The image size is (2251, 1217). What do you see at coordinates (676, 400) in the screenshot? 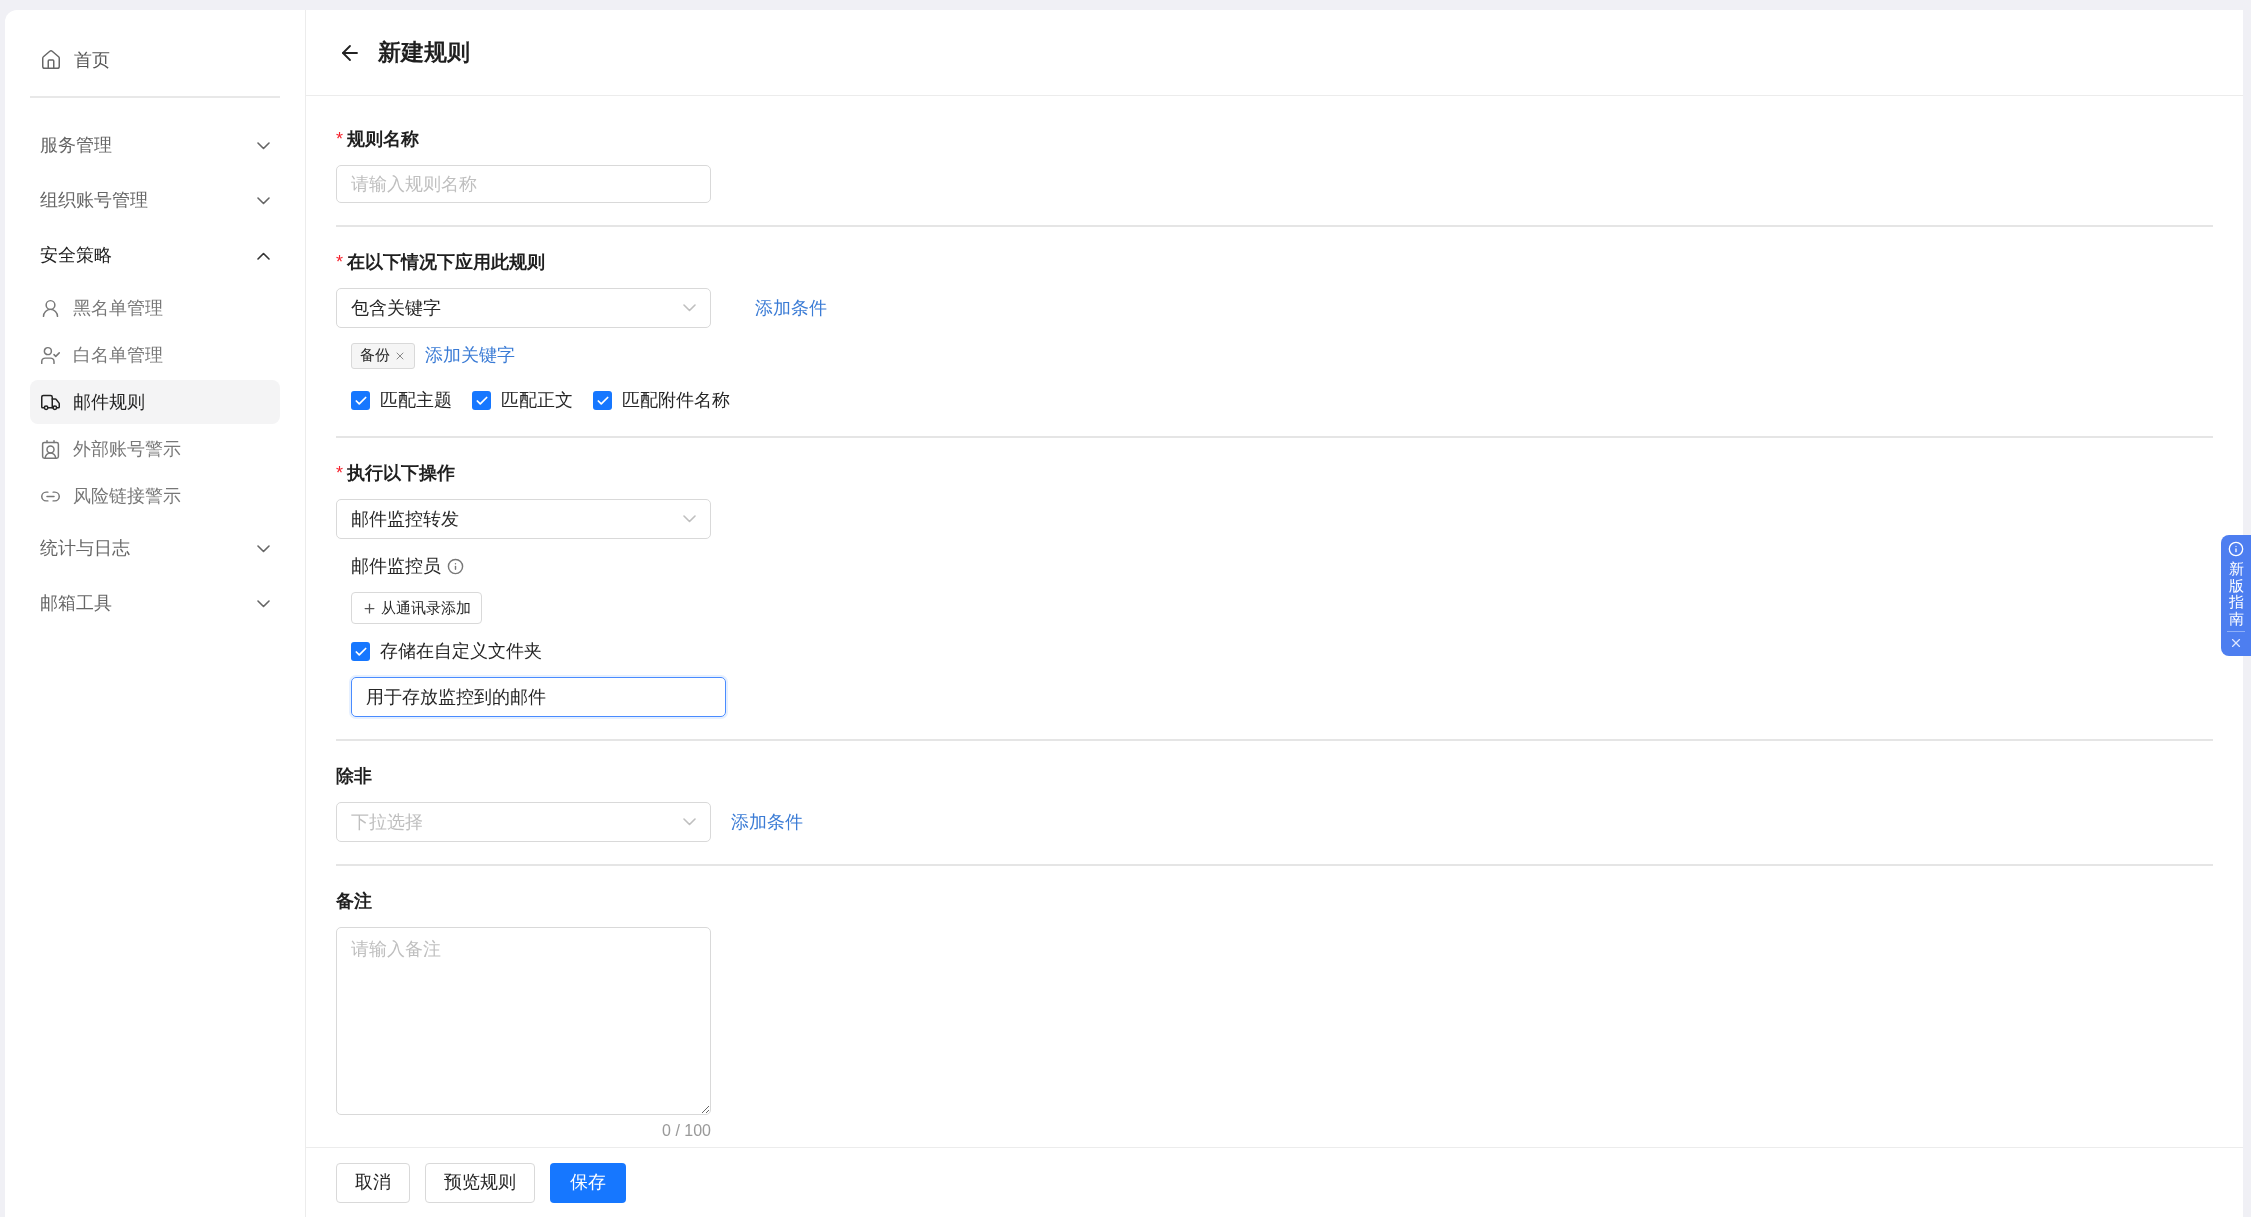
I see `checkbox-label: 匹配附件名称` at bounding box center [676, 400].